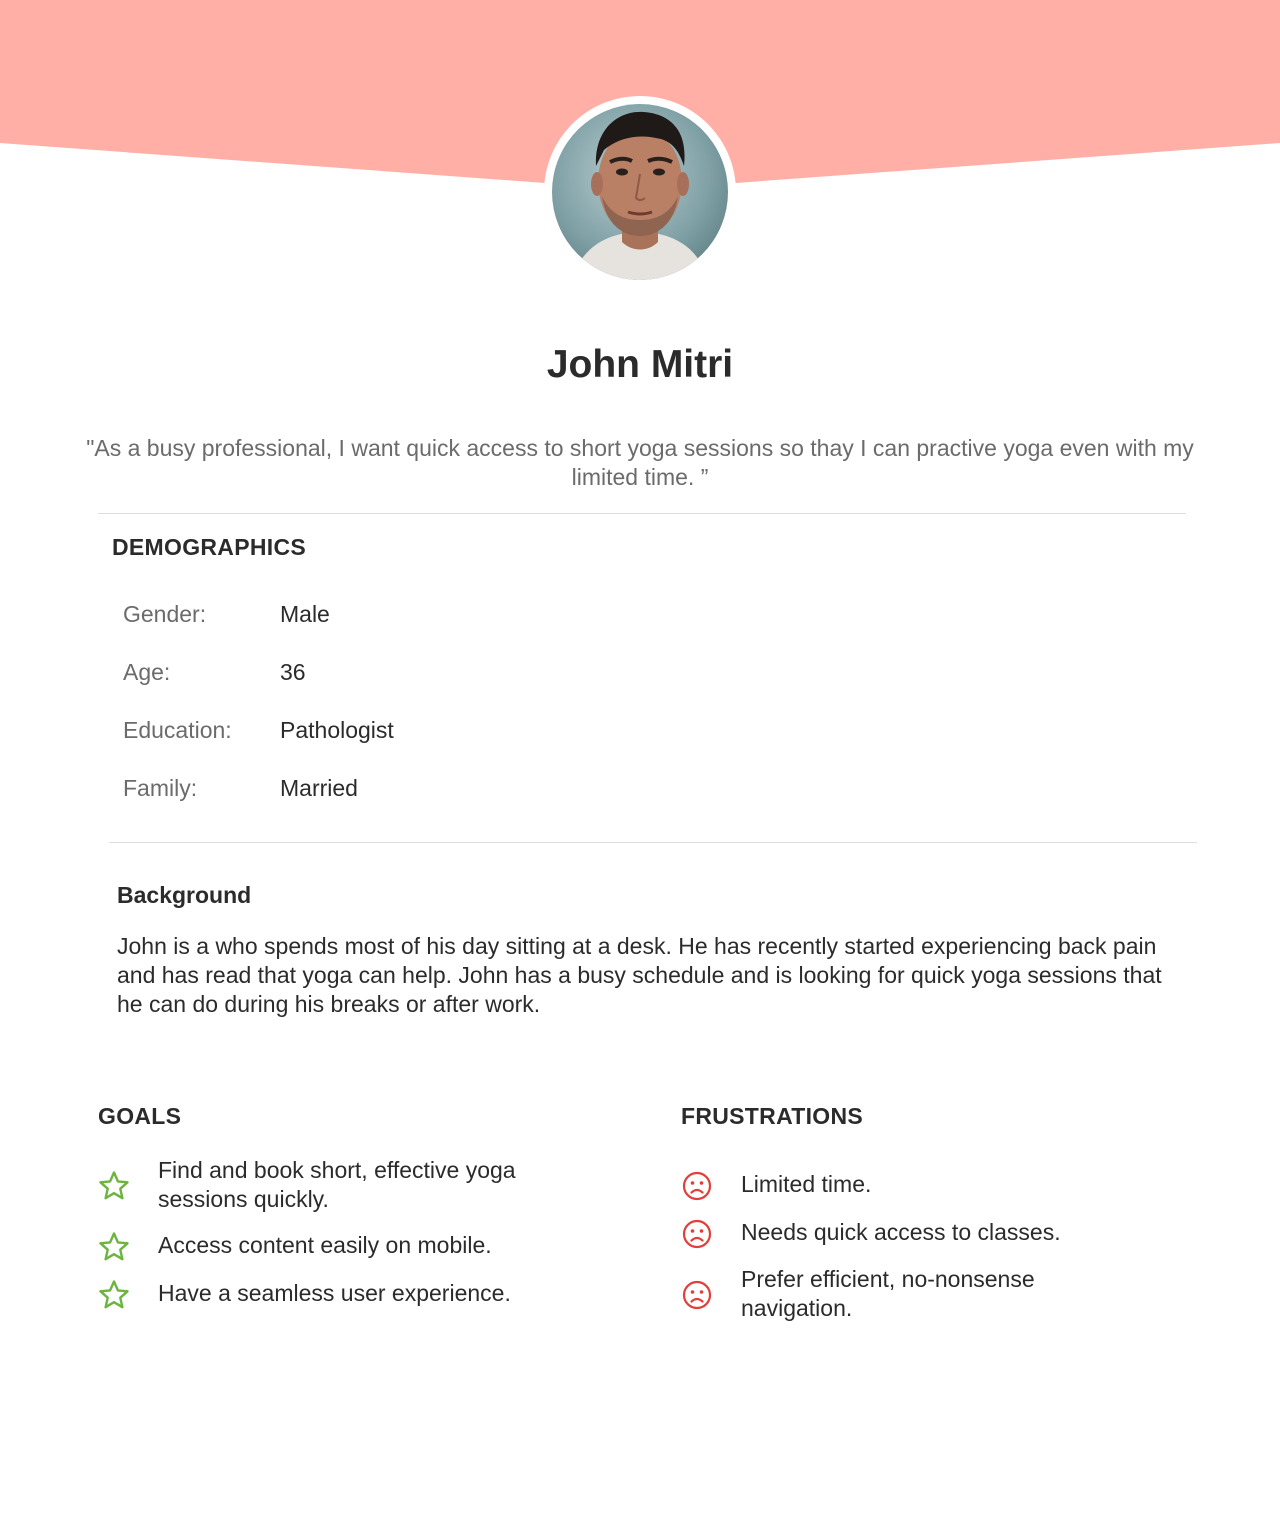 This screenshot has width=1280, height=1537. I want to click on divider-top, so click(642, 513).